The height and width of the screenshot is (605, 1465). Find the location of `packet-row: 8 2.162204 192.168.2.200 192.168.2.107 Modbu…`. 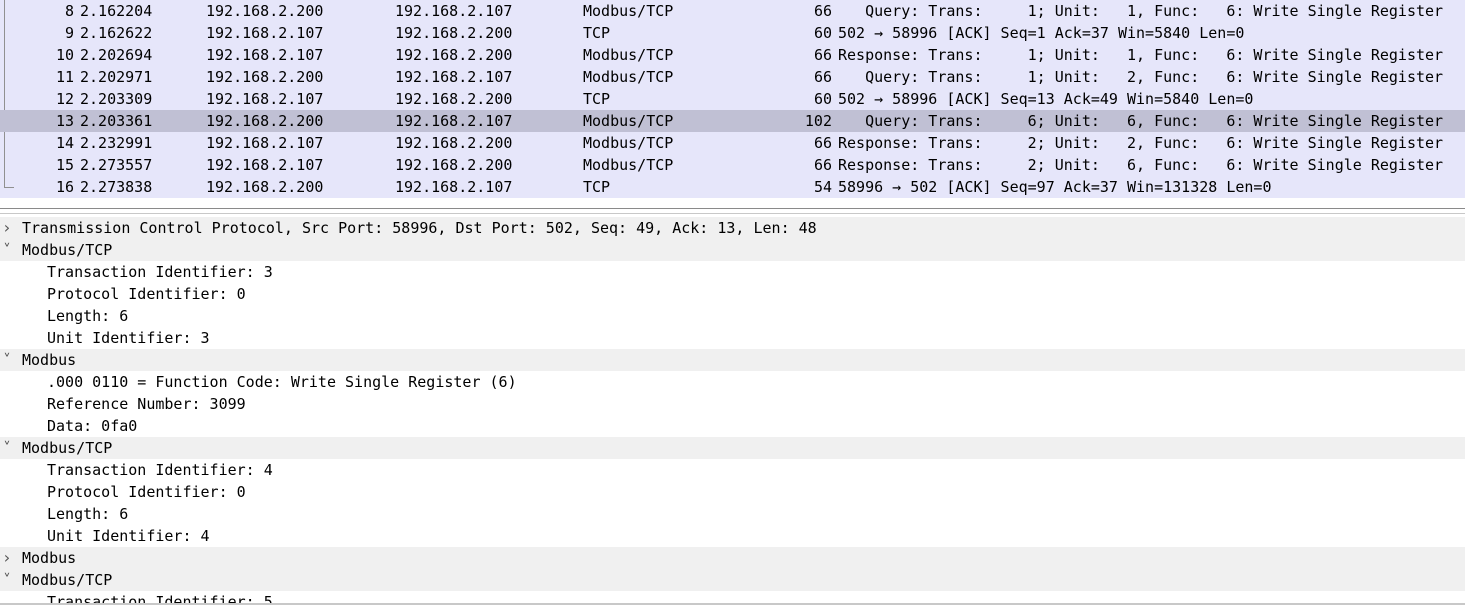

packet-row: 8 2.162204 192.168.2.200 192.168.2.107 Modbu… is located at coordinates (732, 11).